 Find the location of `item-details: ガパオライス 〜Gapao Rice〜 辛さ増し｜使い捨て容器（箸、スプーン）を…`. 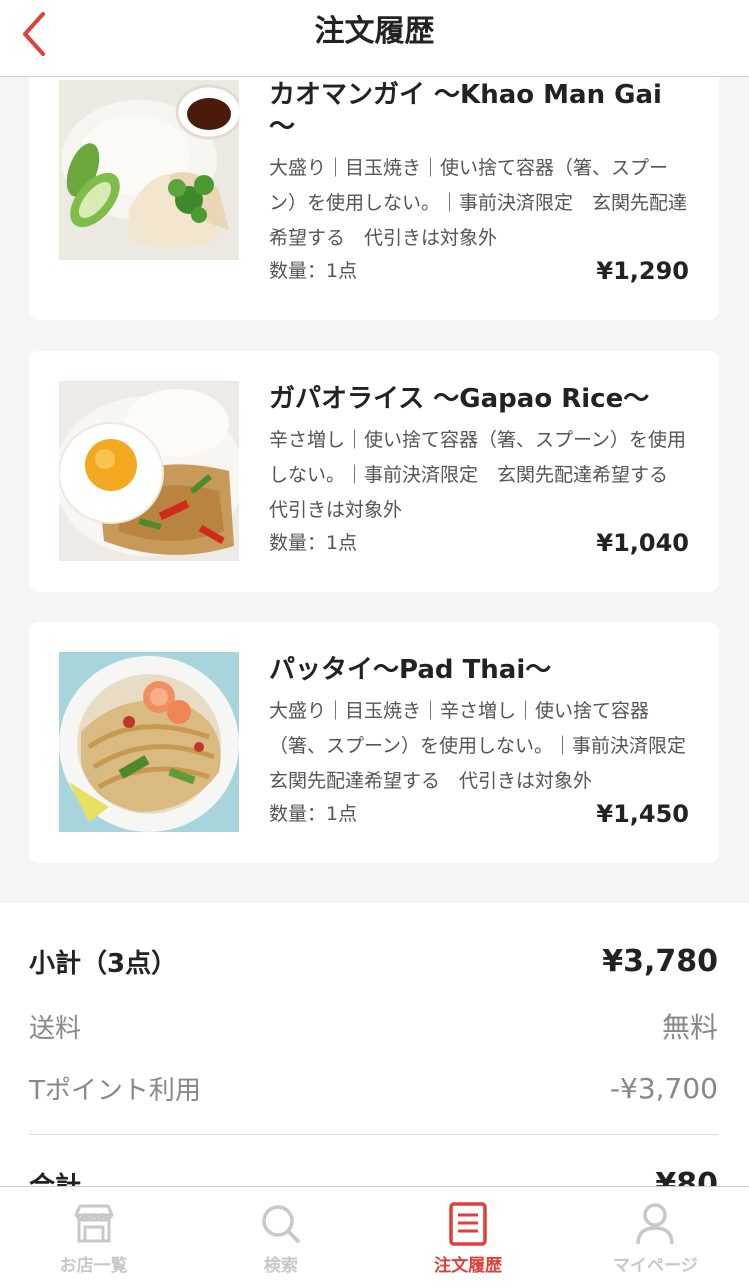

item-details: ガパオライス 〜Gapao Rice〜 辛さ増し｜使い捨て容器（箸、スプーン）を… is located at coordinates (479, 470).